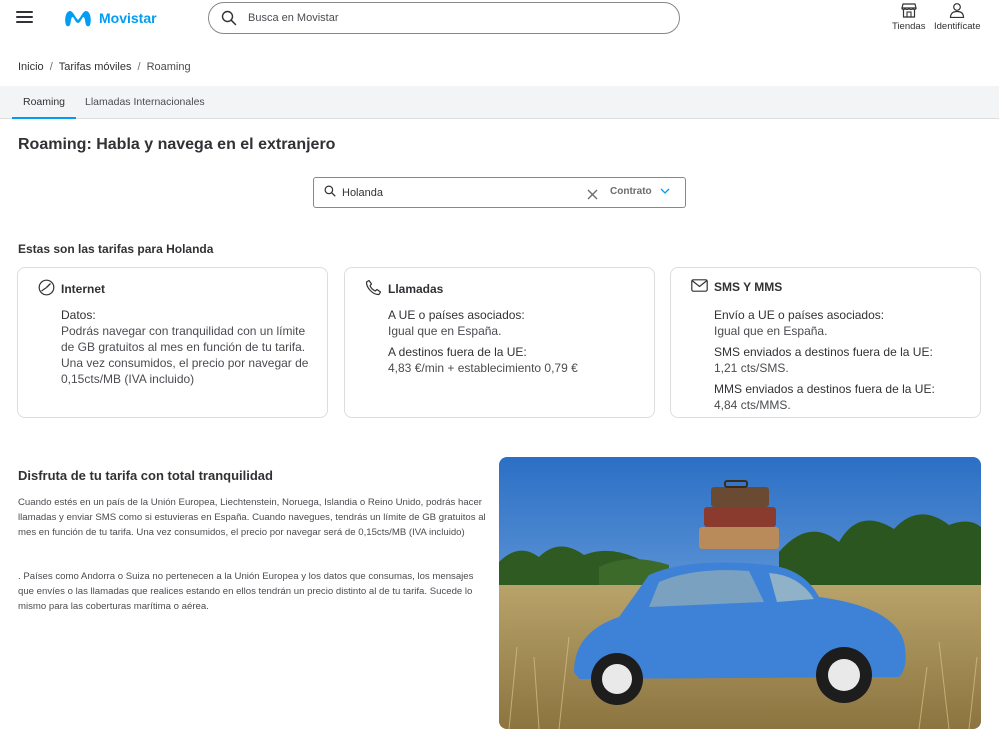 This screenshot has height=736, width=999. I want to click on country-selector: Holanda Contrato, so click(499, 192).